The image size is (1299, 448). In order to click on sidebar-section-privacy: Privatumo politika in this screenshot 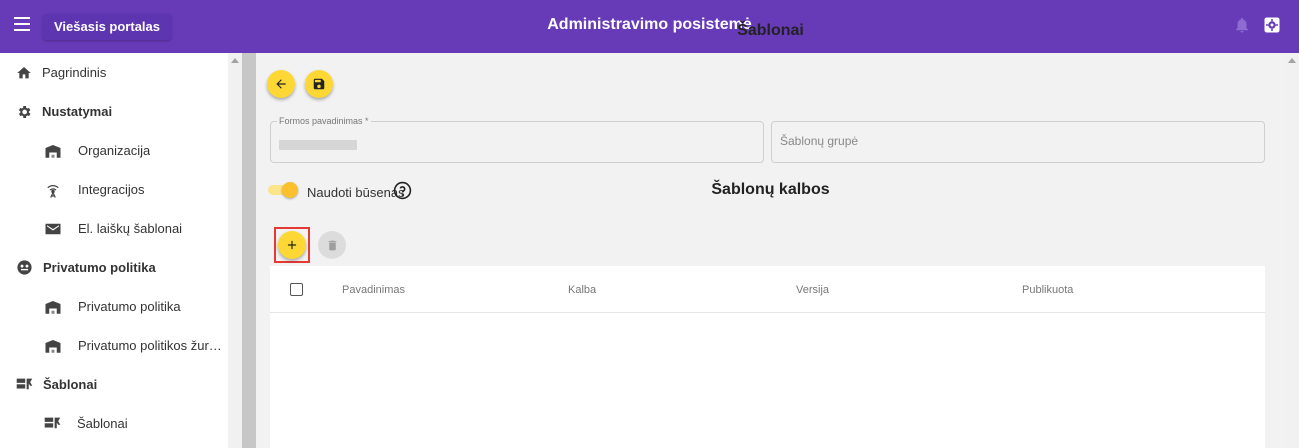, I will do `click(114, 267)`.